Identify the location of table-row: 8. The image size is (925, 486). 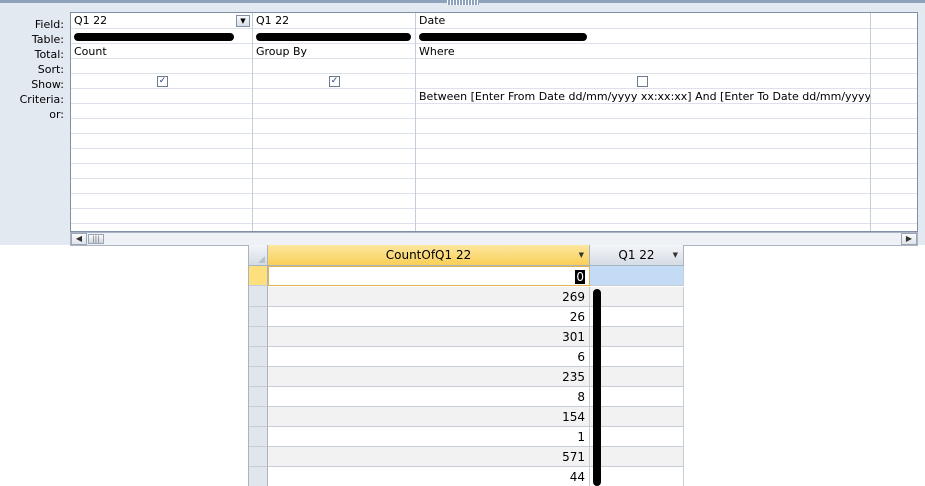
(467, 397).